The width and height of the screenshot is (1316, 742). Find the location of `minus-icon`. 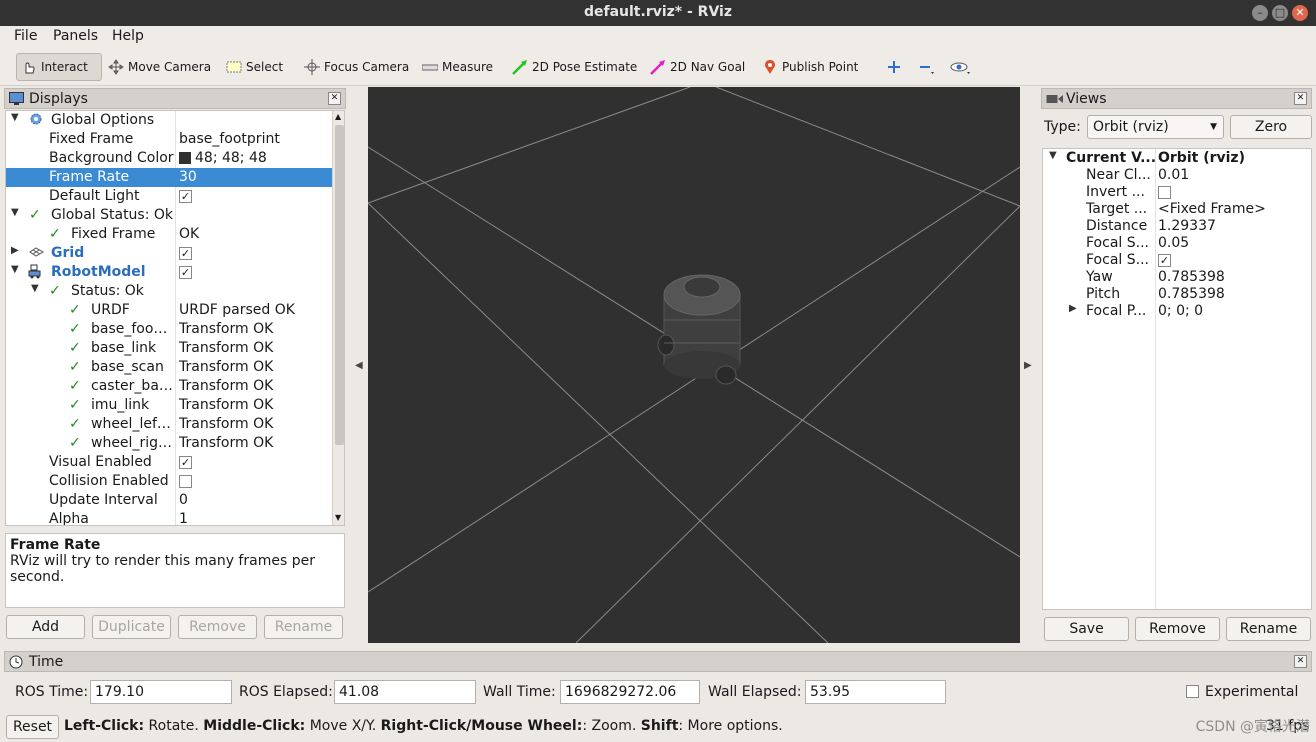

minus-icon is located at coordinates (926, 67).